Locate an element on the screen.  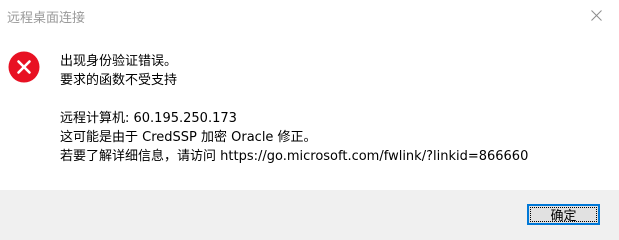
close-button is located at coordinates (596, 15).